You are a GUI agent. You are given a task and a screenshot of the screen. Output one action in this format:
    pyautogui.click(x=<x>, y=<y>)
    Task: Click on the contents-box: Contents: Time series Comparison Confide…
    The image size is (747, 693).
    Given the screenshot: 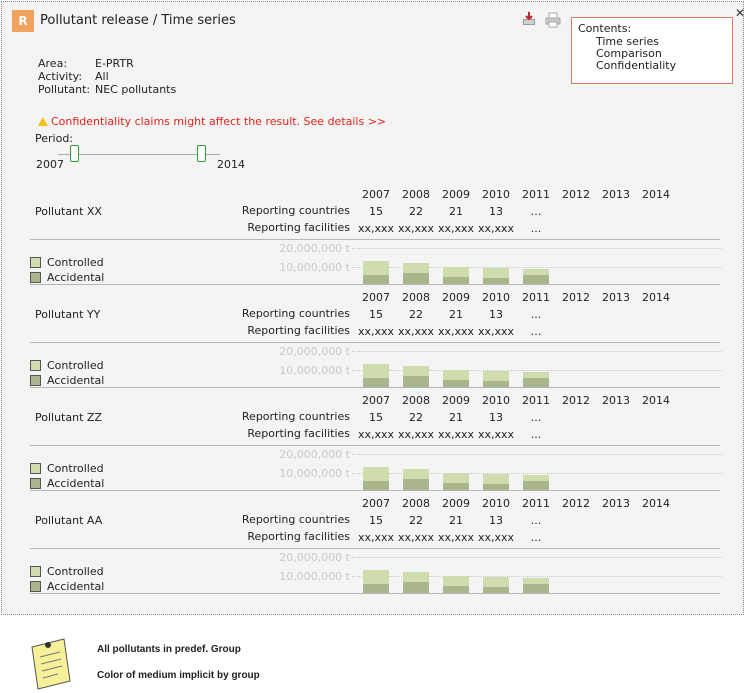 What is the action you would take?
    pyautogui.click(x=652, y=50)
    